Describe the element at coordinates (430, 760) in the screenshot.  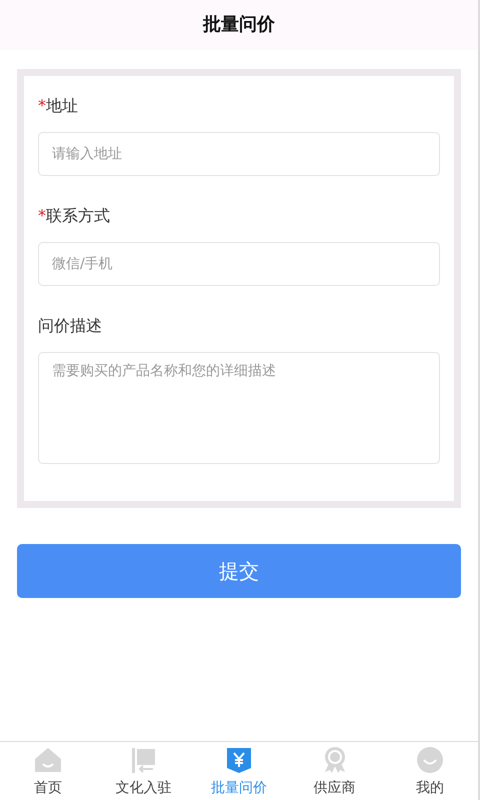
I see `smiley-icon` at that location.